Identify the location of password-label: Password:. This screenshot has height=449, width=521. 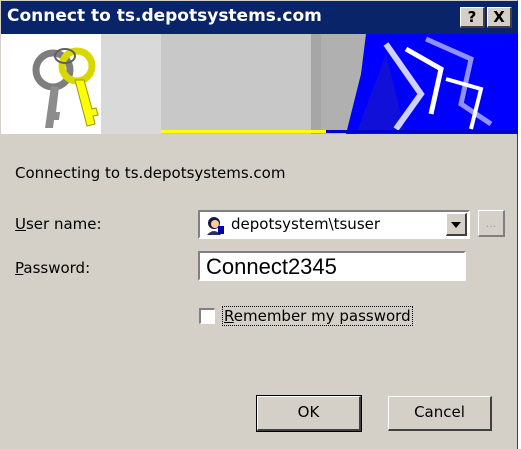
(52, 268).